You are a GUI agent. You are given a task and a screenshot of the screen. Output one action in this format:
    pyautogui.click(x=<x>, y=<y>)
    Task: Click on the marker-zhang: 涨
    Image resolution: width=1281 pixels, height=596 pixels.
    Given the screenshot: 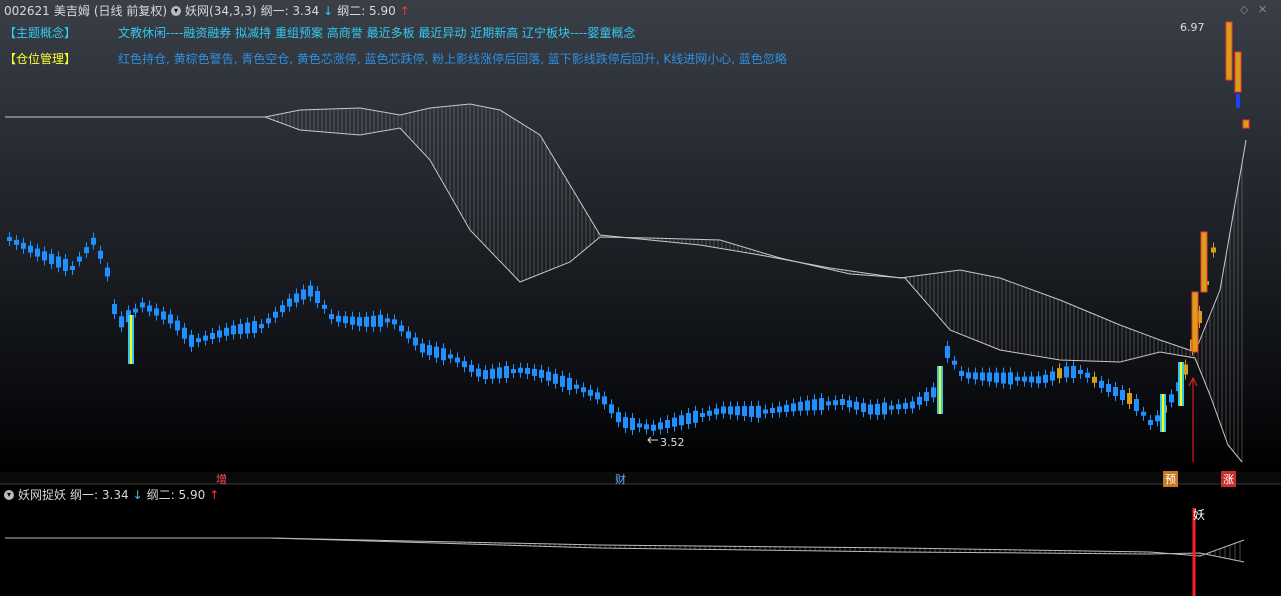 What is the action you would take?
    pyautogui.click(x=1228, y=479)
    